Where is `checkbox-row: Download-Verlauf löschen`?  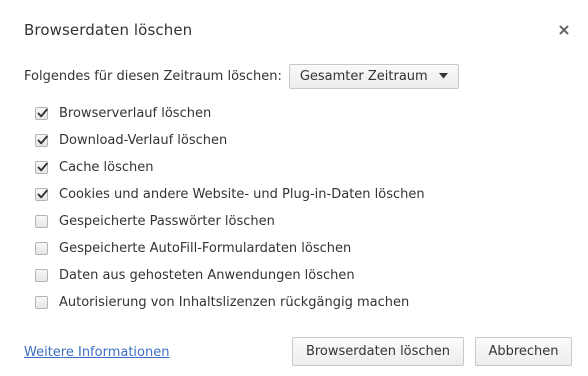
checkbox-row: Download-Verlauf löschen is located at coordinates (230, 140).